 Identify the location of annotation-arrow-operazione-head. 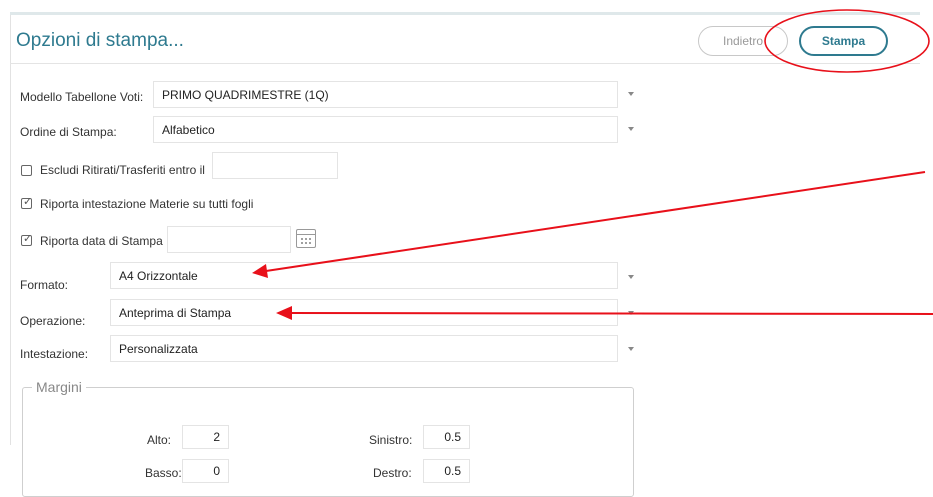
(284, 313).